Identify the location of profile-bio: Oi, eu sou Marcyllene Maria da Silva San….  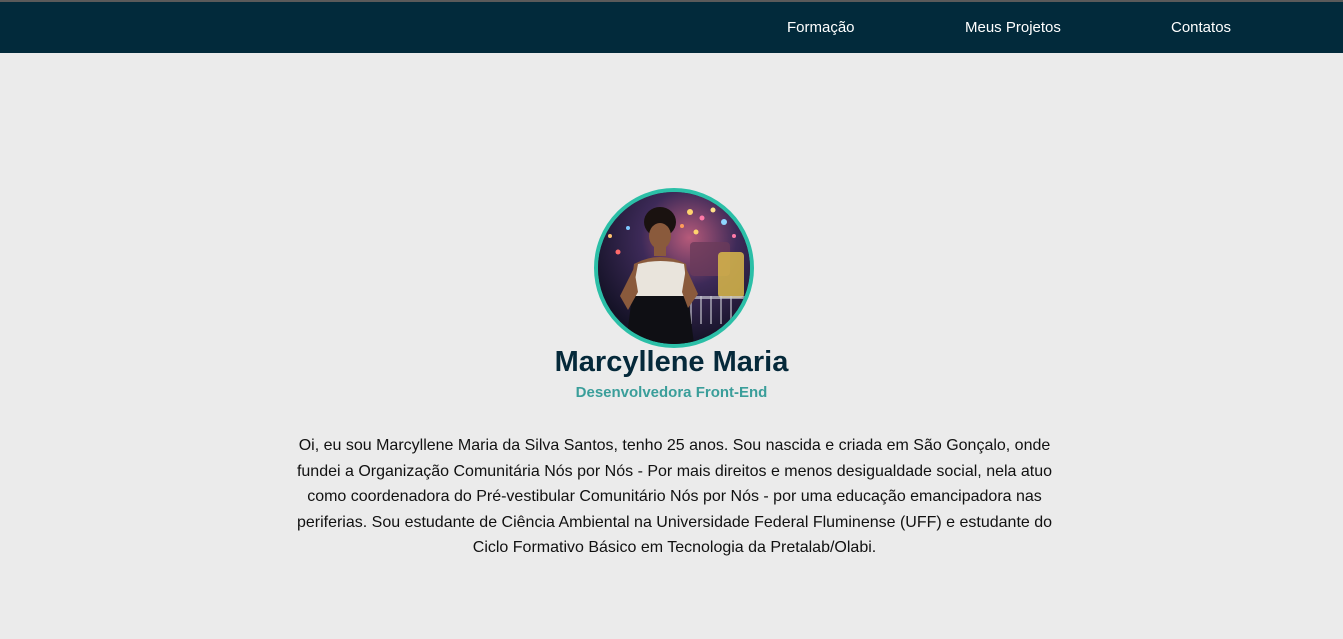
(674, 496).